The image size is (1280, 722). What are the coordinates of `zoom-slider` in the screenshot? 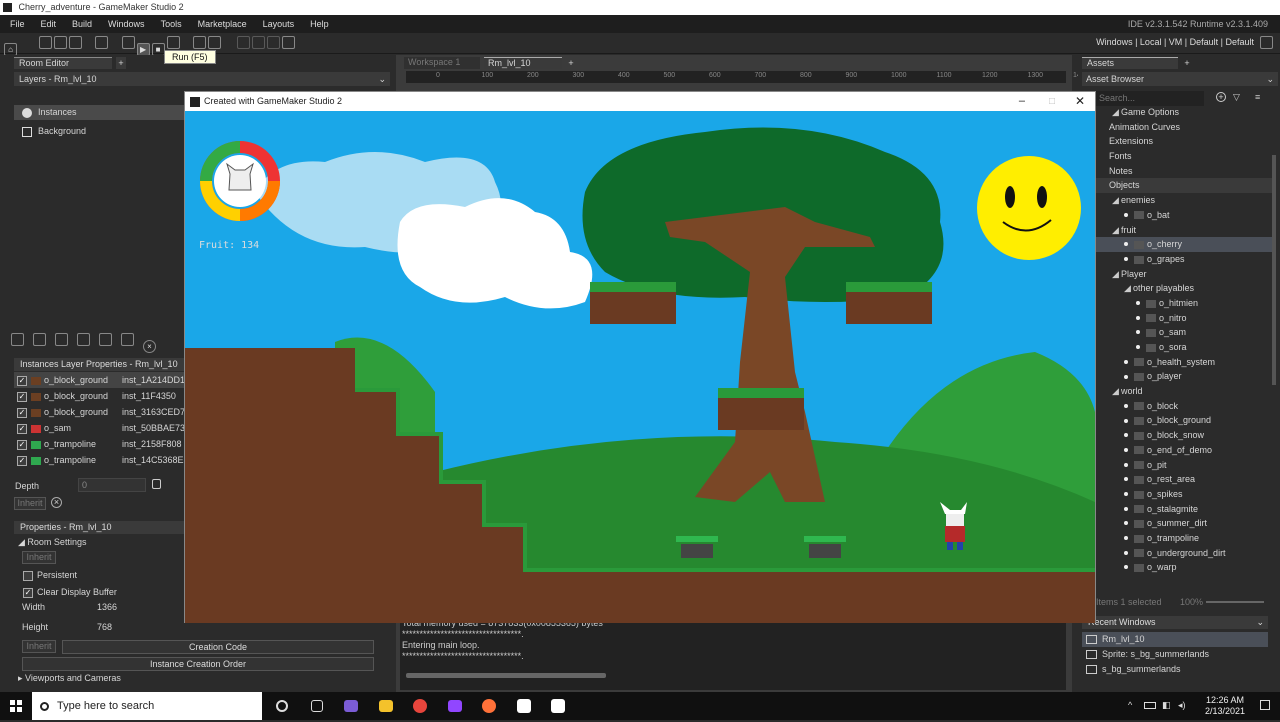 It's located at (1235, 602).